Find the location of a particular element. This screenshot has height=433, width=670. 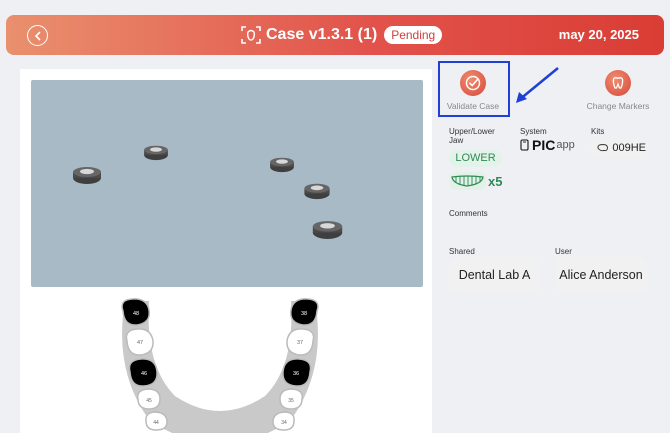

tooth-label: 46 is located at coordinates (144, 374).